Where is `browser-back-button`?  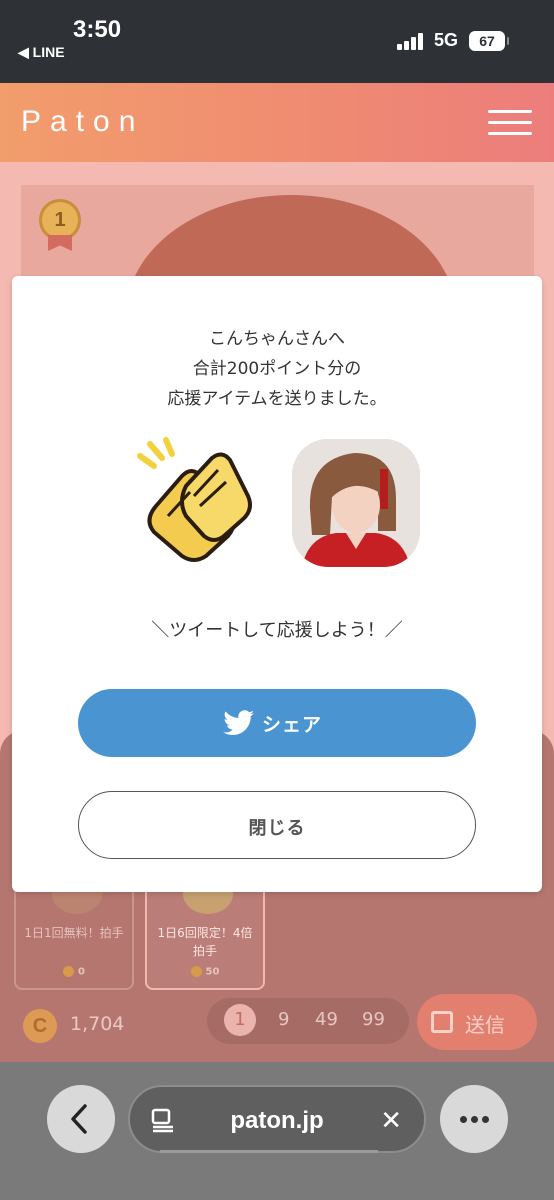
browser-back-button is located at coordinates (81, 1119).